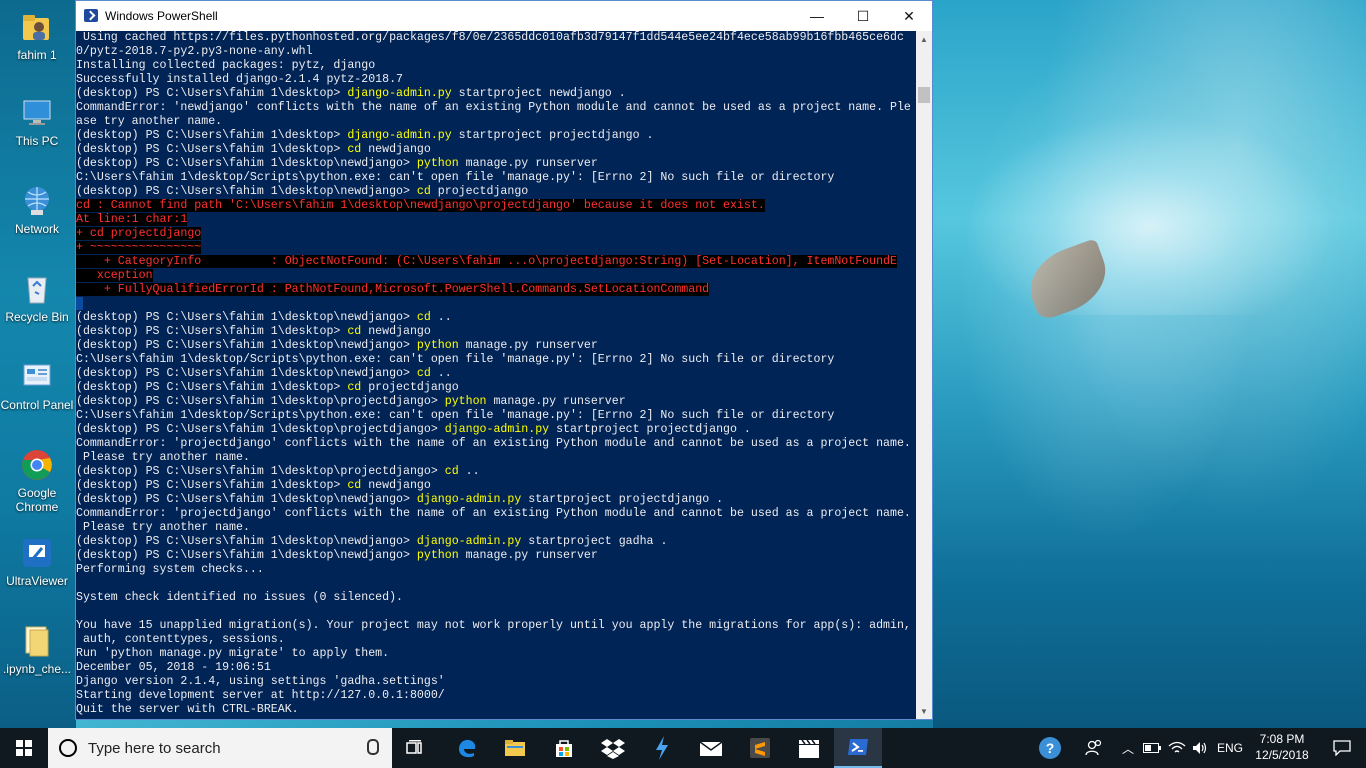 This screenshot has height=768, width=1366. I want to click on task-view-button, so click(416, 748).